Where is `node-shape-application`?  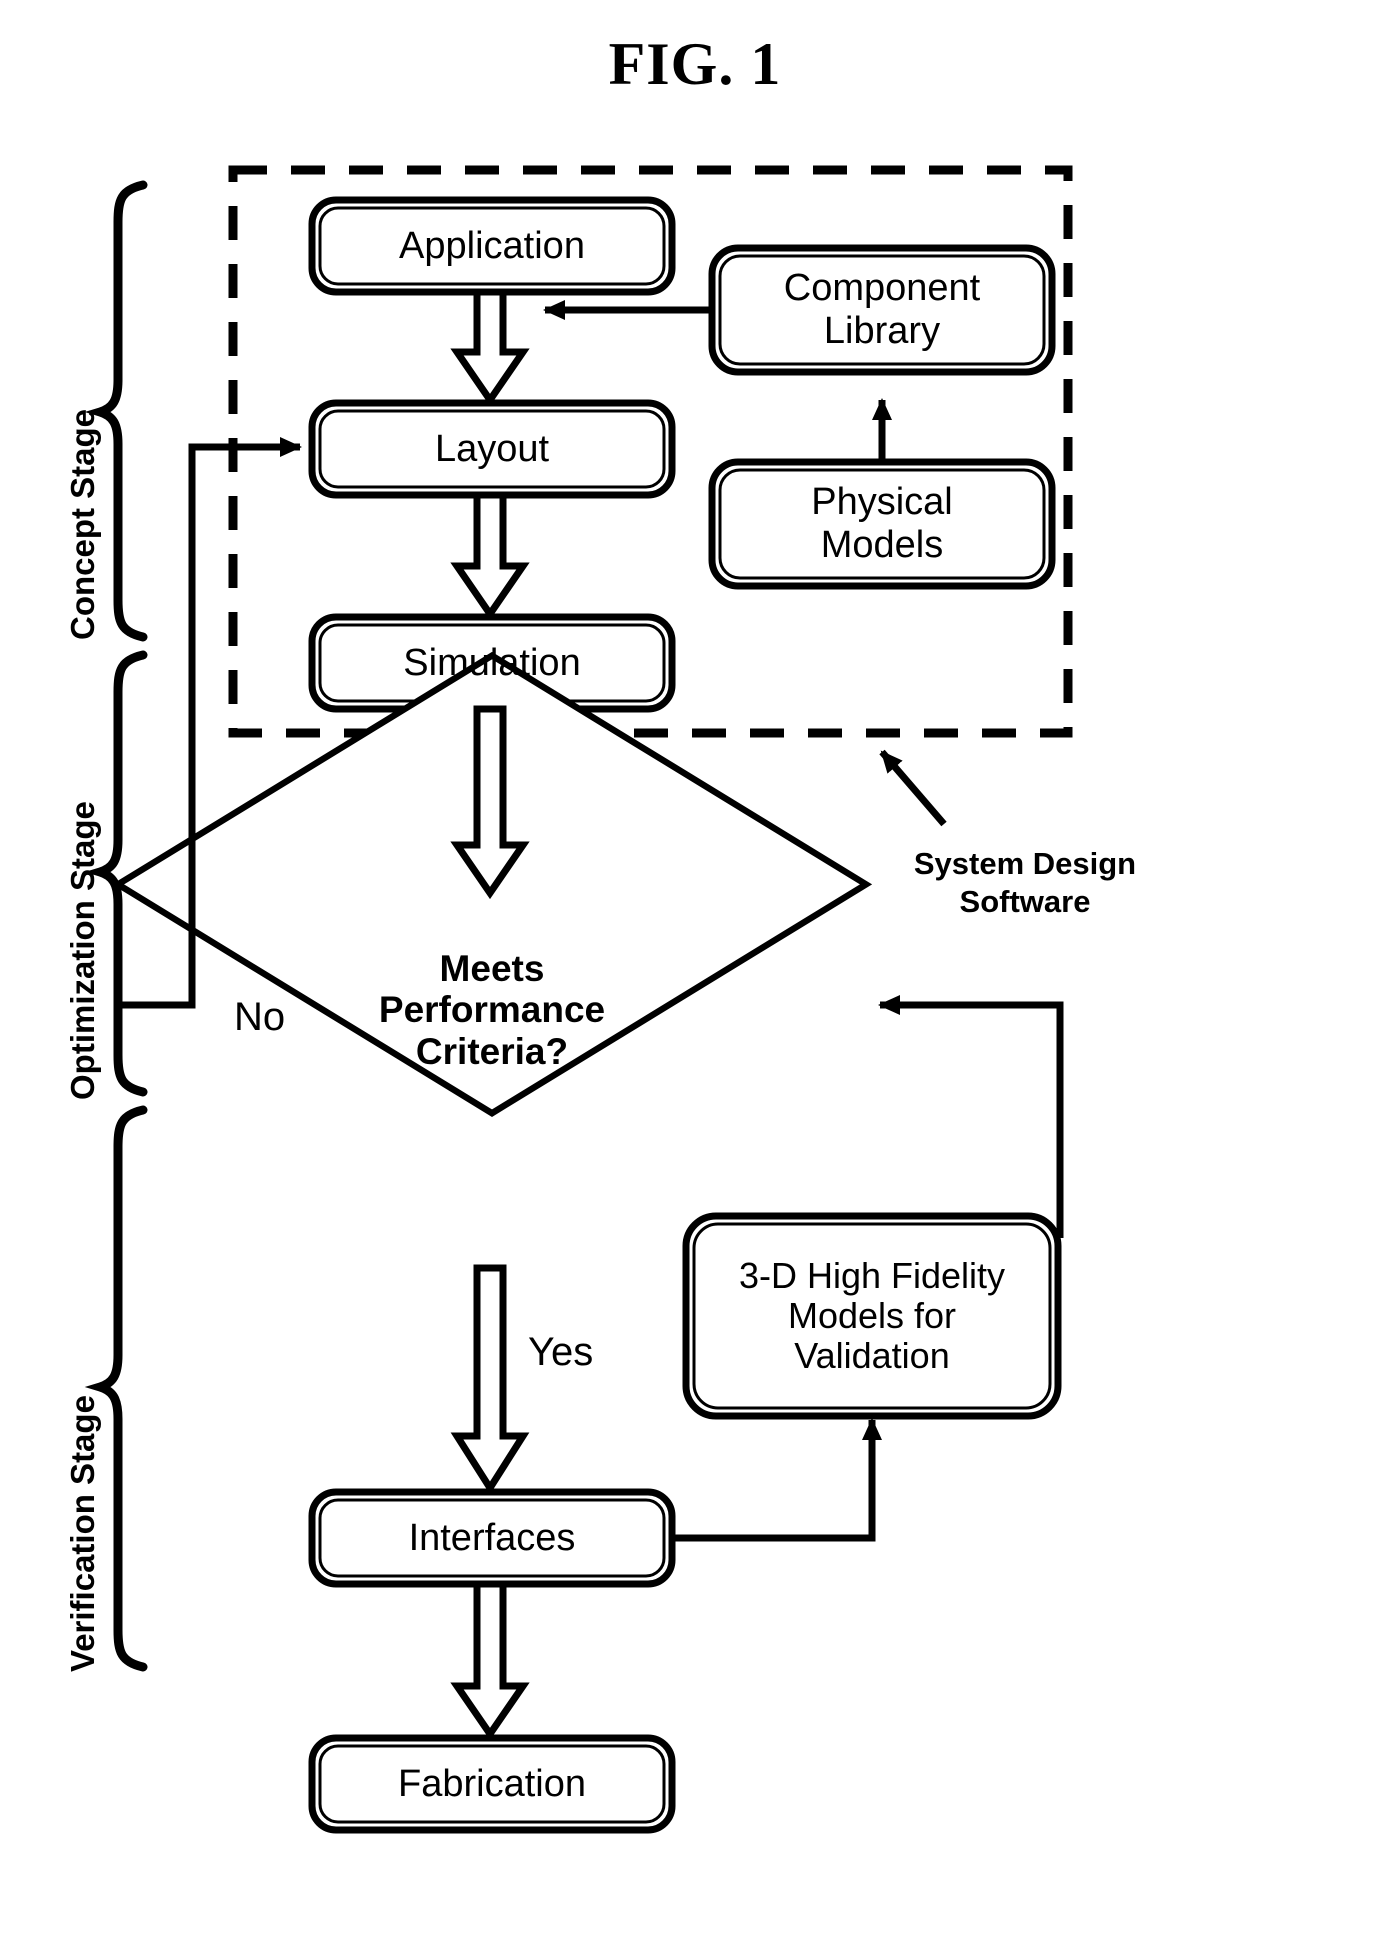
node-shape-application is located at coordinates (492, 246).